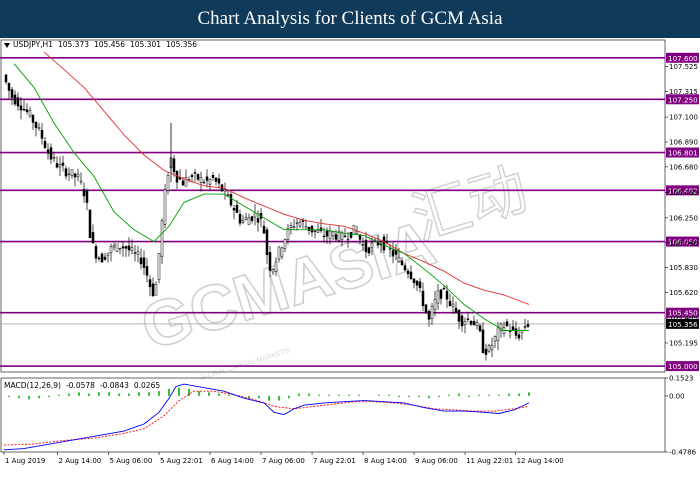 The width and height of the screenshot is (700, 500). I want to click on price-tick-label: 106.250, so click(683, 218).